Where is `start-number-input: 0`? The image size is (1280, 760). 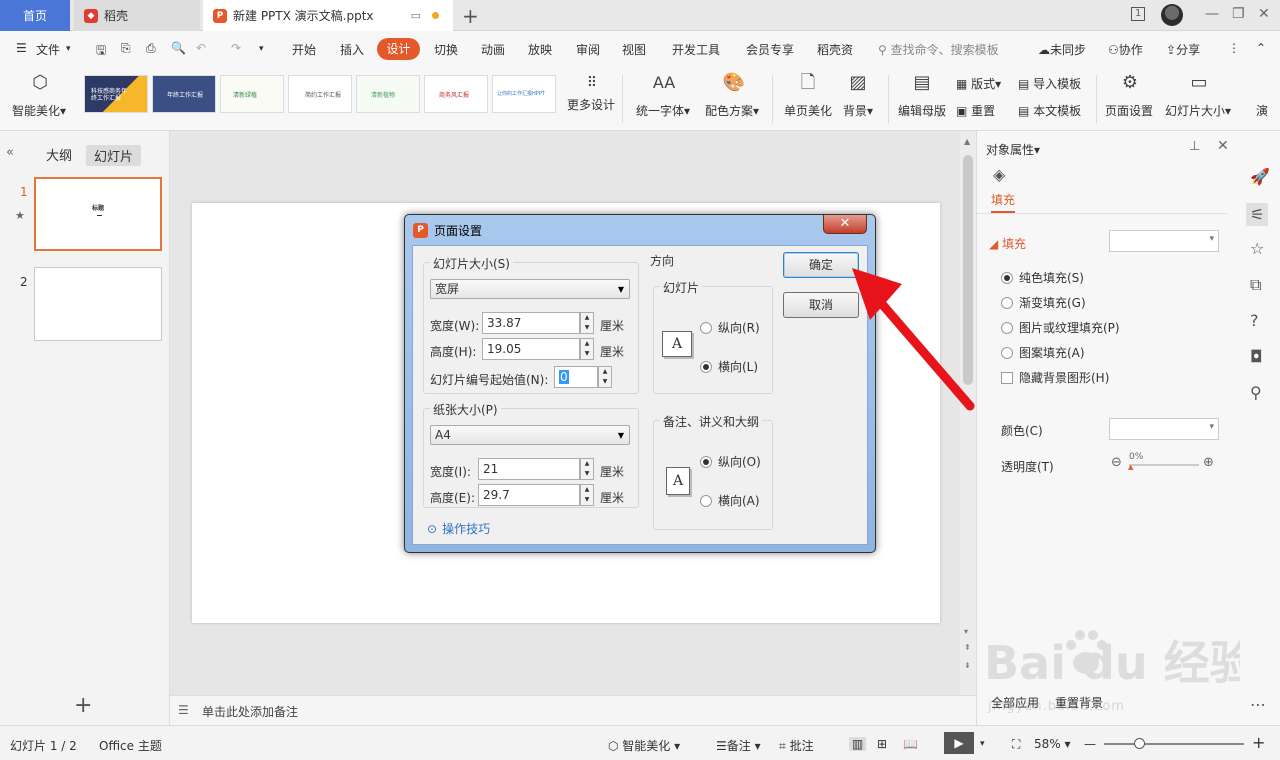
start-number-input: 0 is located at coordinates (576, 377).